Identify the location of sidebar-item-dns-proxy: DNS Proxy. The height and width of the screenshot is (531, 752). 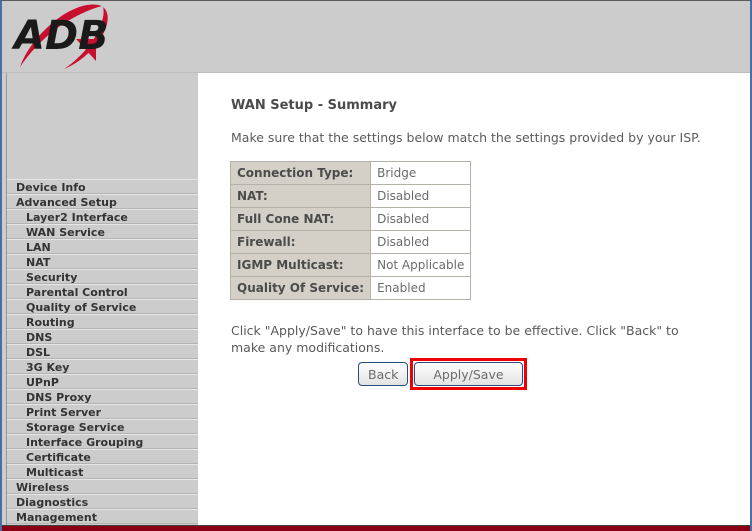
(100, 396).